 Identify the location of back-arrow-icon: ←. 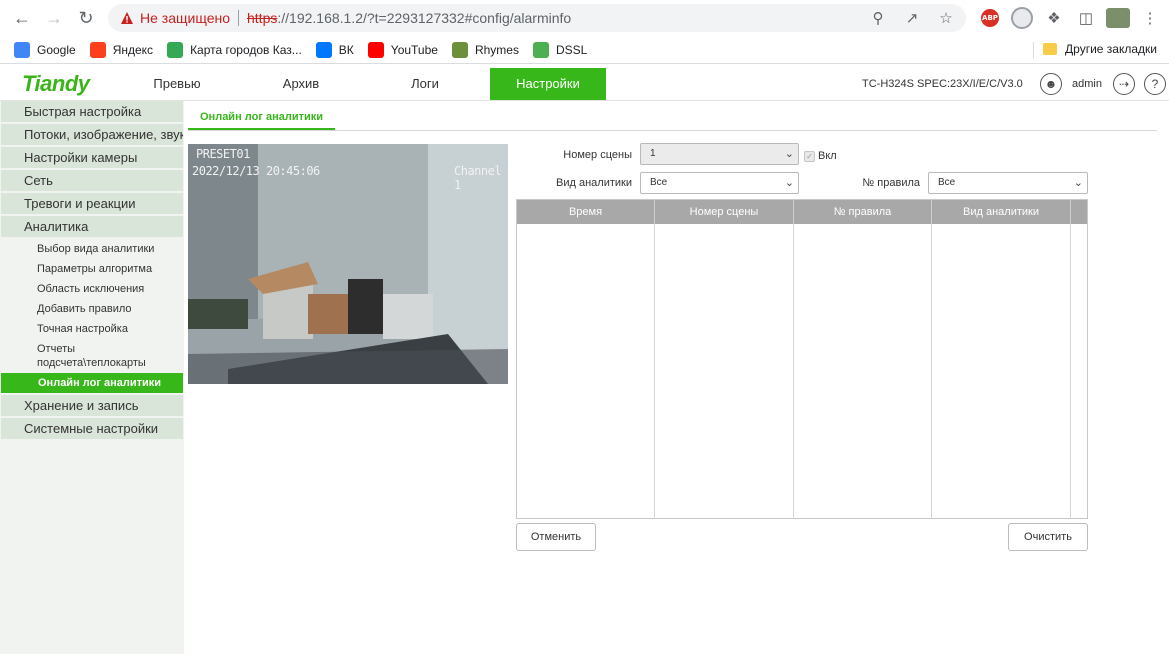
(22, 18).